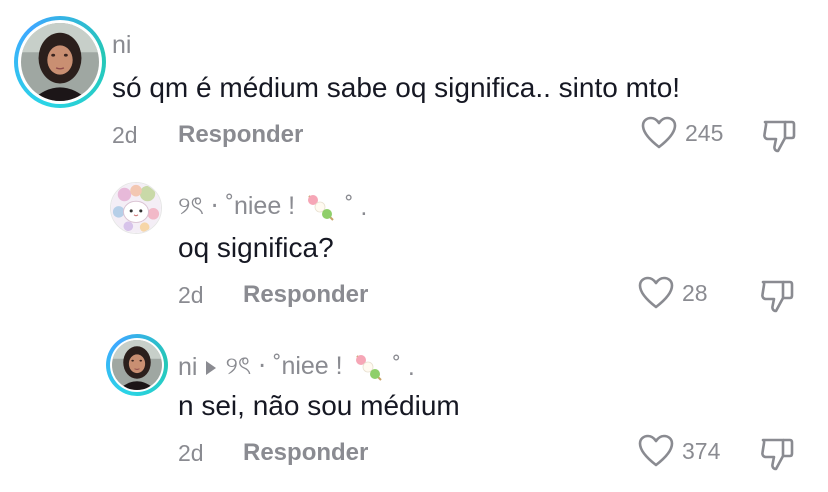 Image resolution: width=828 pixels, height=492 pixels. What do you see at coordinates (701, 450) in the screenshot?
I see `like-count: 374` at bounding box center [701, 450].